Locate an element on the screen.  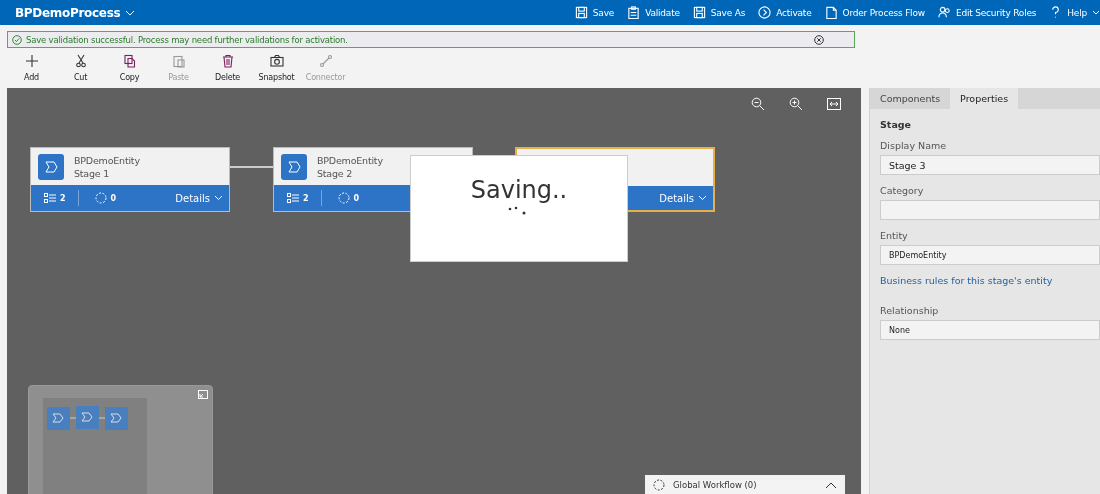
saving-text: Saving.. is located at coordinates (519, 190).